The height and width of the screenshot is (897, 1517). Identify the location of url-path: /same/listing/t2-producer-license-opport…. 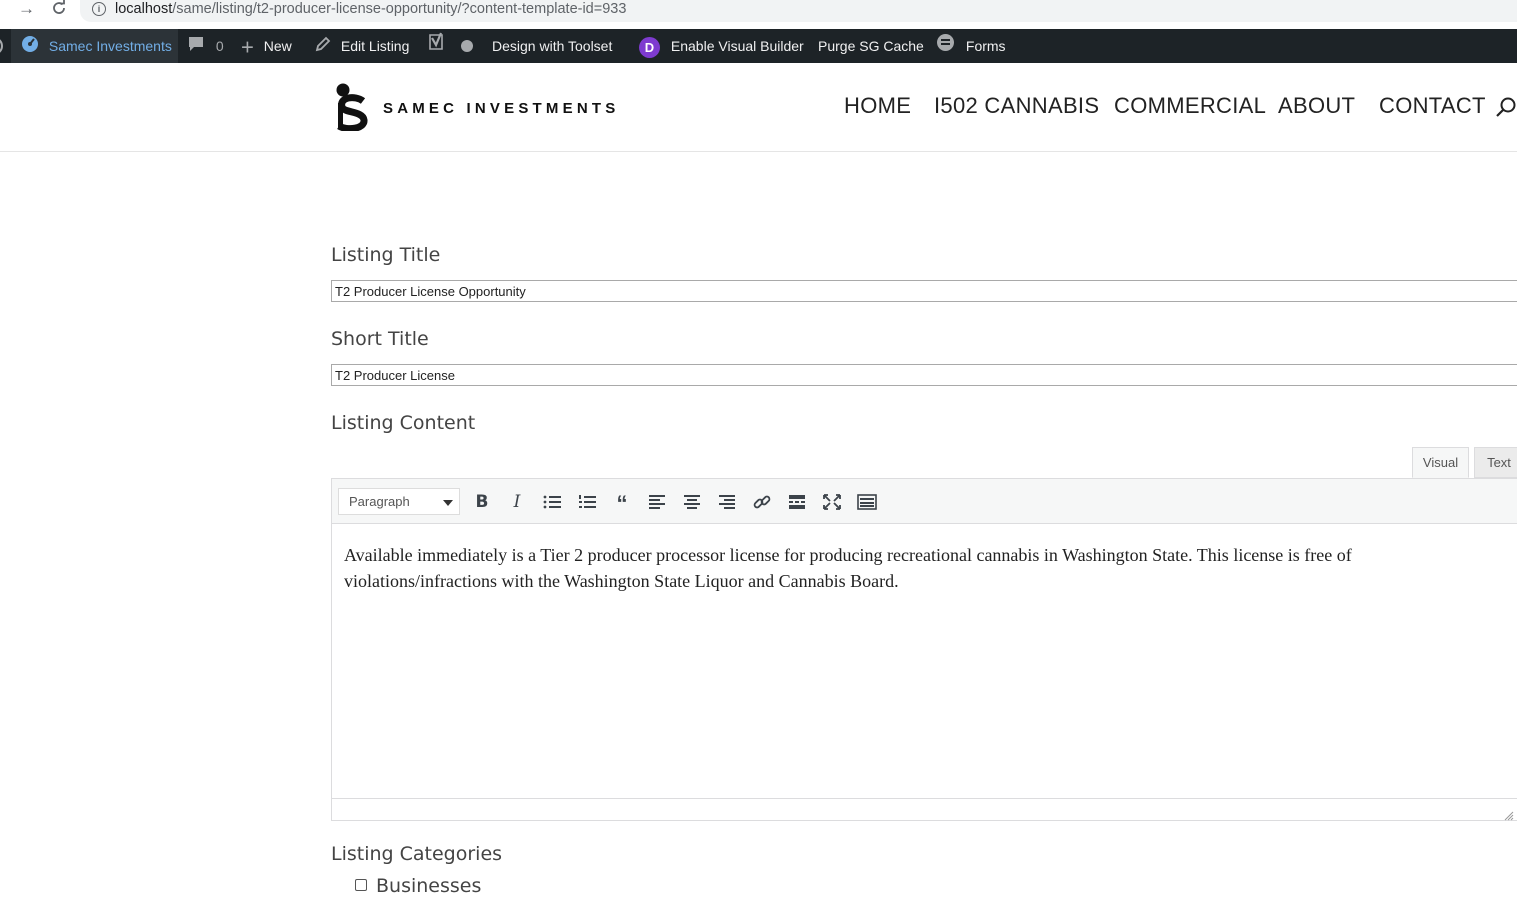
(399, 9).